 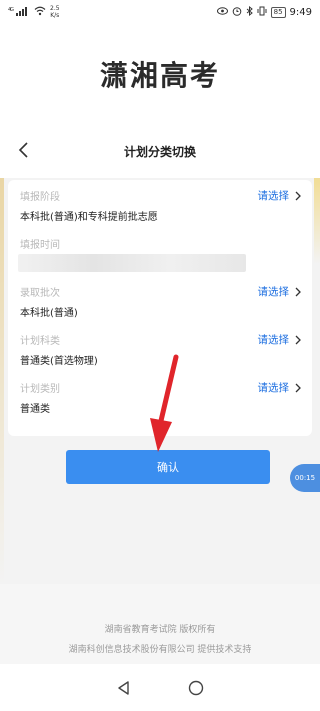 I want to click on battery-indicator: 85, so click(x=278, y=12).